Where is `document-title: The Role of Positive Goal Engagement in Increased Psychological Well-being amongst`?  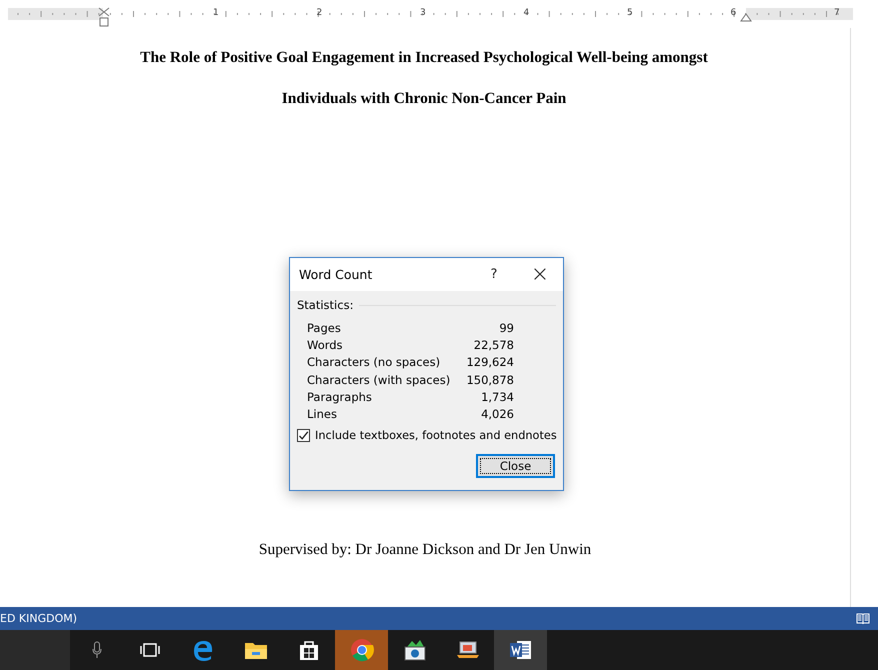 document-title: The Role of Positive Goal Engagement in Increased Psychological Well-being amongst is located at coordinates (424, 58).